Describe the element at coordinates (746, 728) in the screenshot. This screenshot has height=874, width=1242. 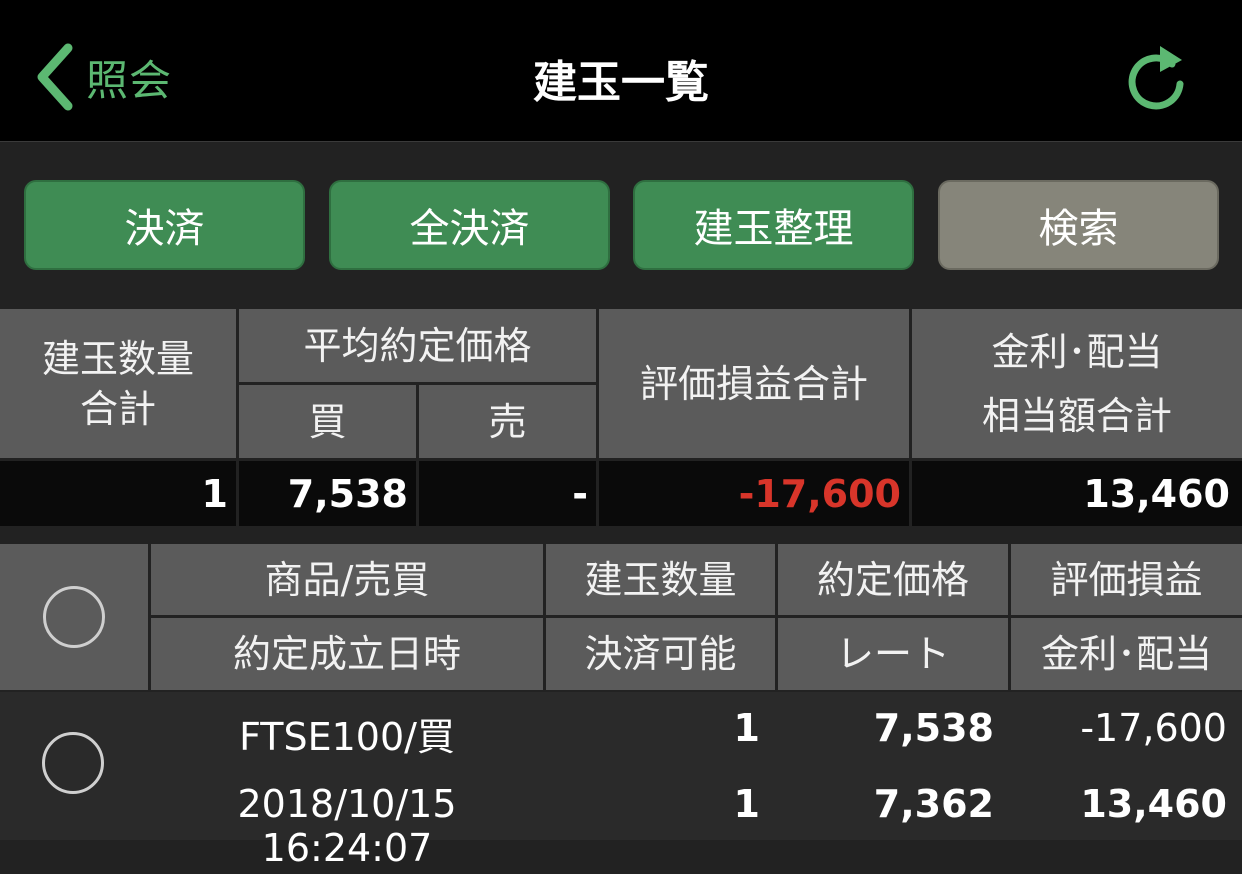
I see `row-quantity: 1` at that location.